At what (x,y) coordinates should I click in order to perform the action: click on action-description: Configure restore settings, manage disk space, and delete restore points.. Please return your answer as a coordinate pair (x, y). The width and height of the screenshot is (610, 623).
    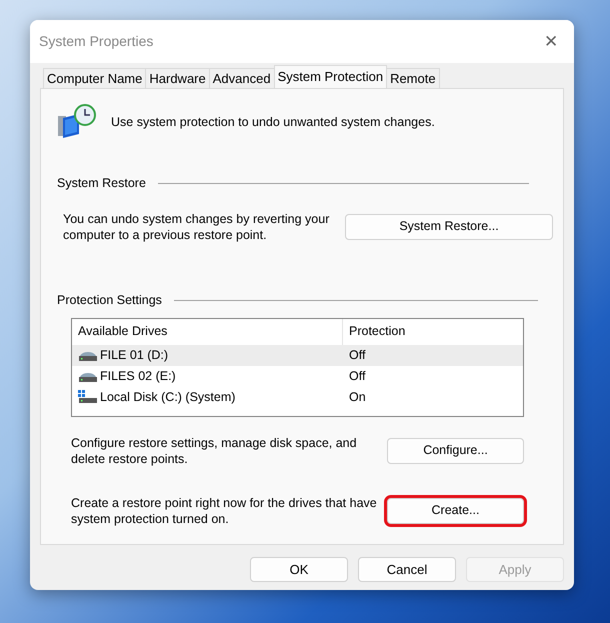
    Looking at the image, I should click on (214, 450).